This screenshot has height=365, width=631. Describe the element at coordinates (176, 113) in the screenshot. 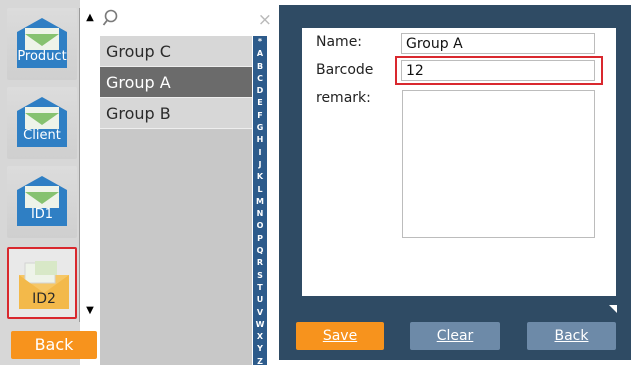

I see `list-item: Group B` at that location.